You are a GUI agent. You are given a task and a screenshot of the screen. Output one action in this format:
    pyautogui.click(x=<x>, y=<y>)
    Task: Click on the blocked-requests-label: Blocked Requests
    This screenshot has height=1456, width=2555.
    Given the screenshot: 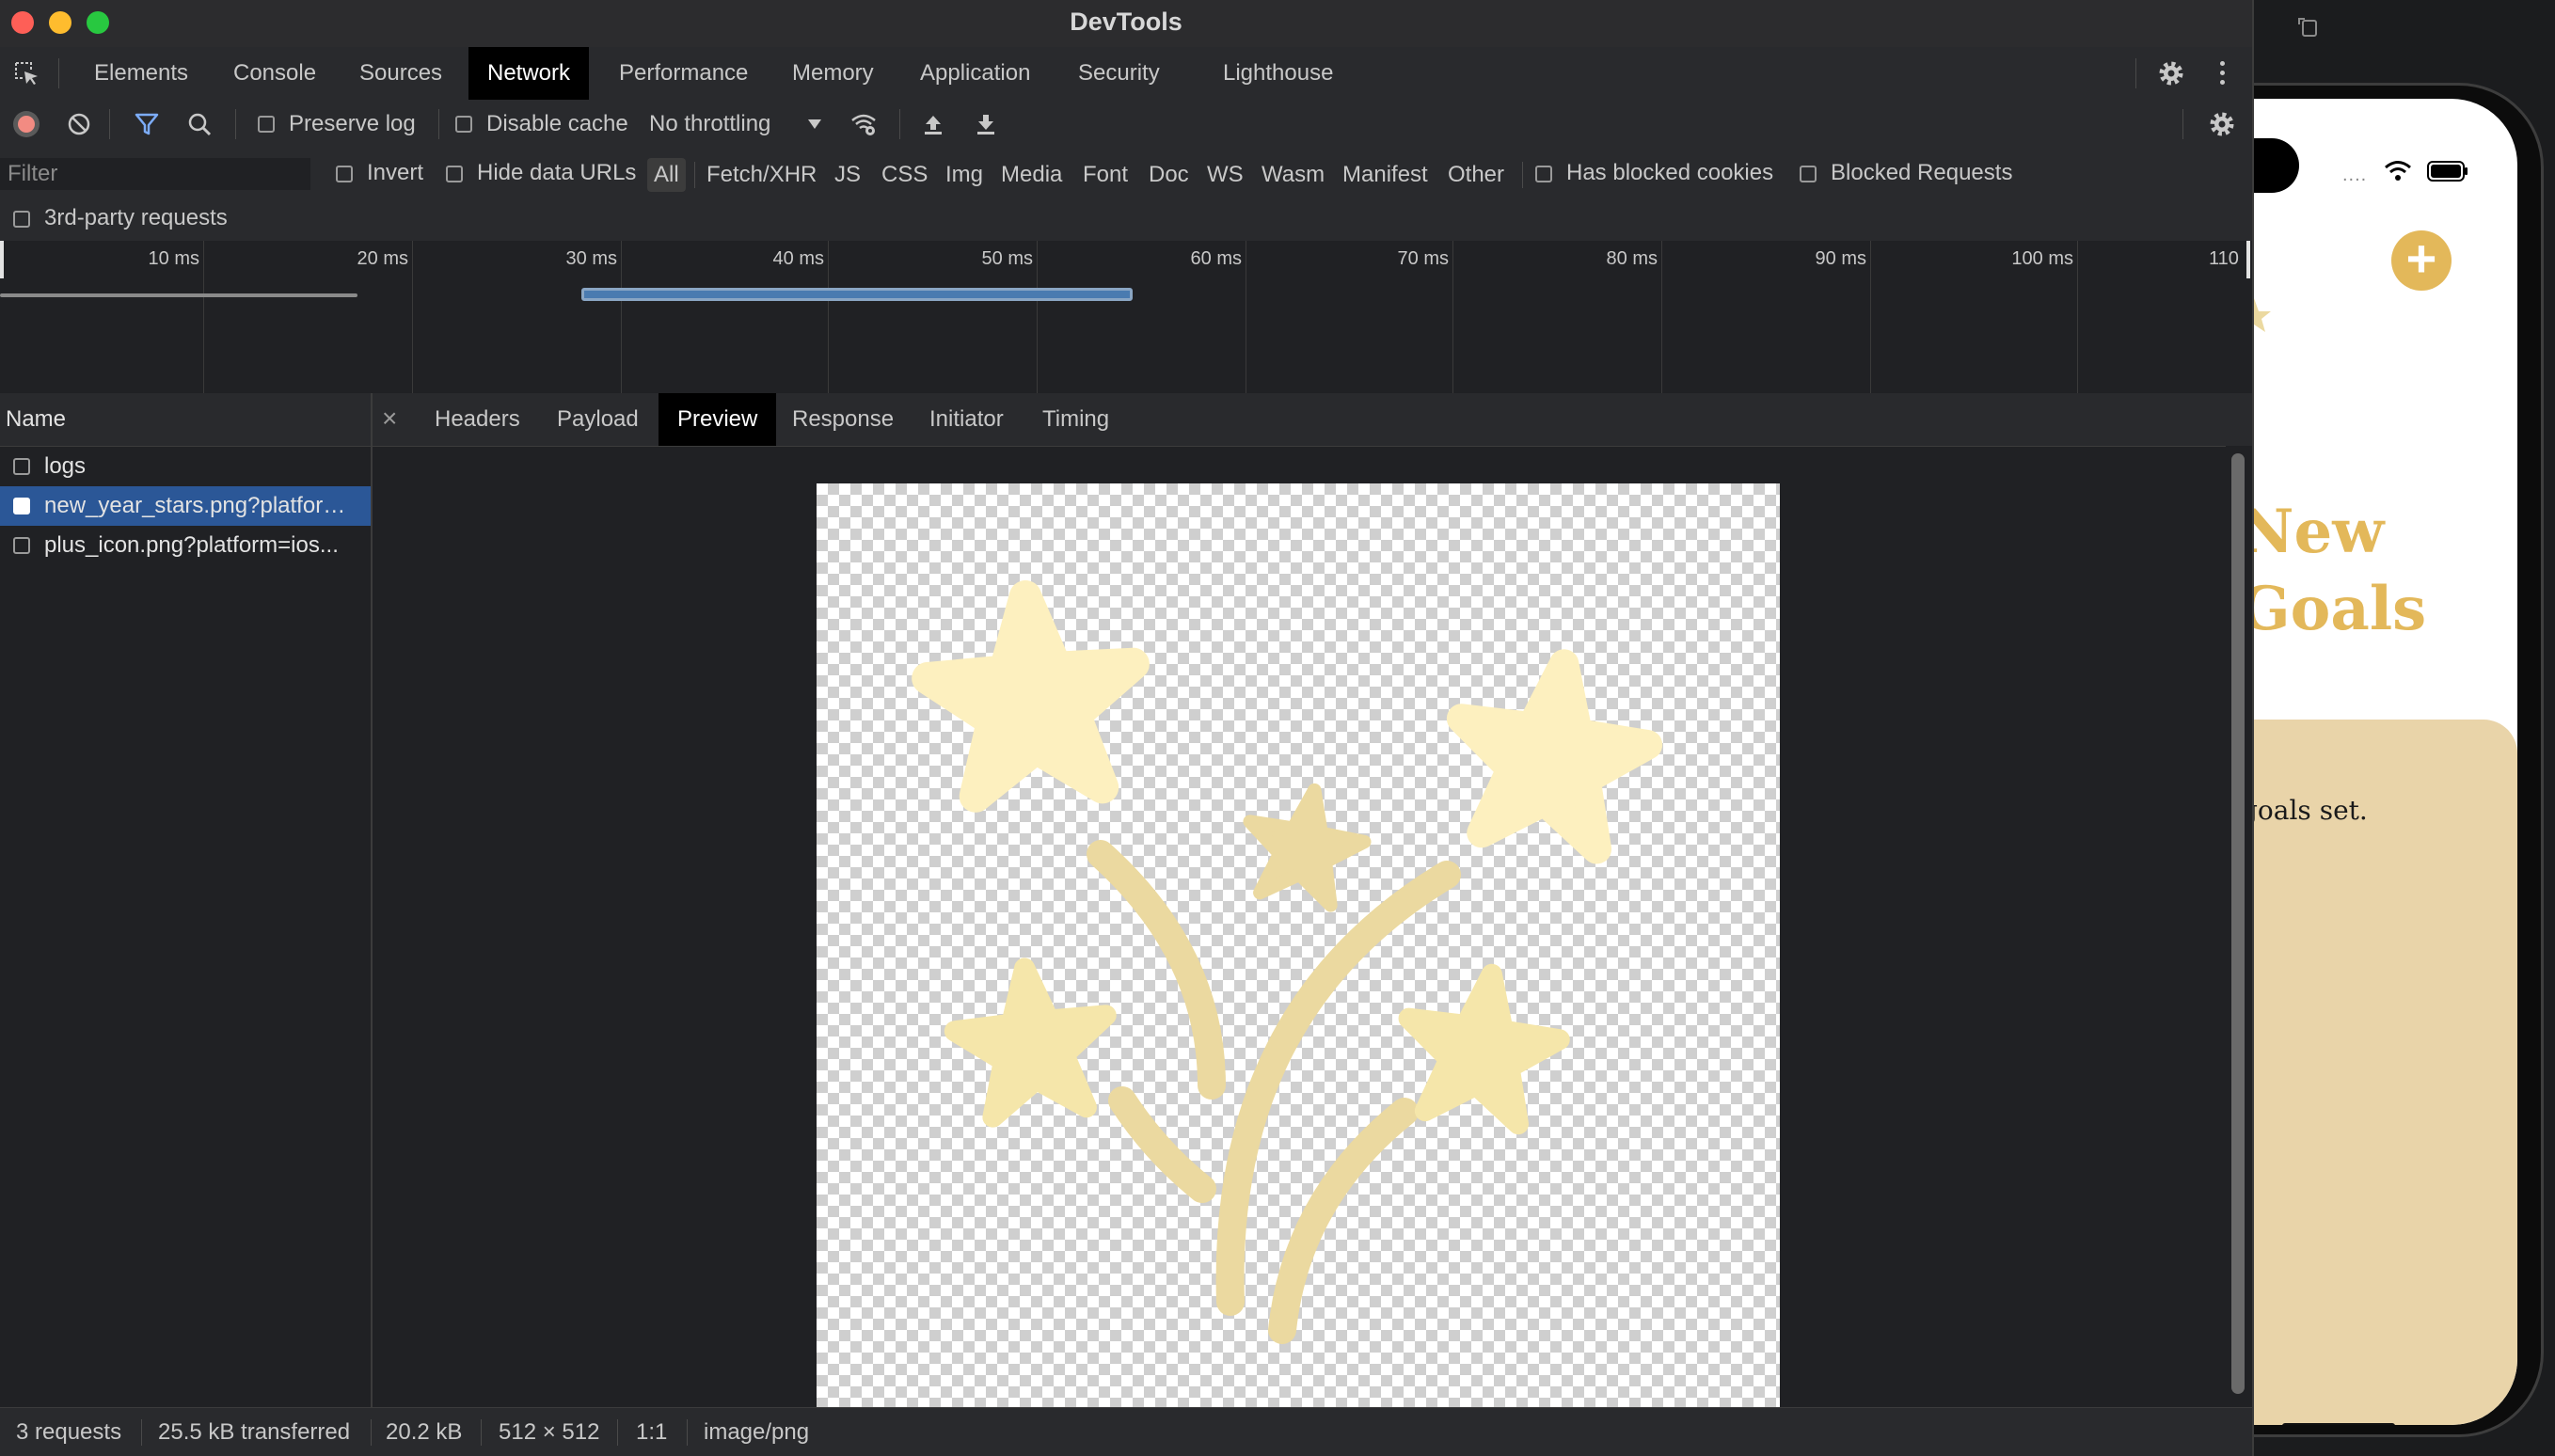 What is the action you would take?
    pyautogui.click(x=1922, y=172)
    